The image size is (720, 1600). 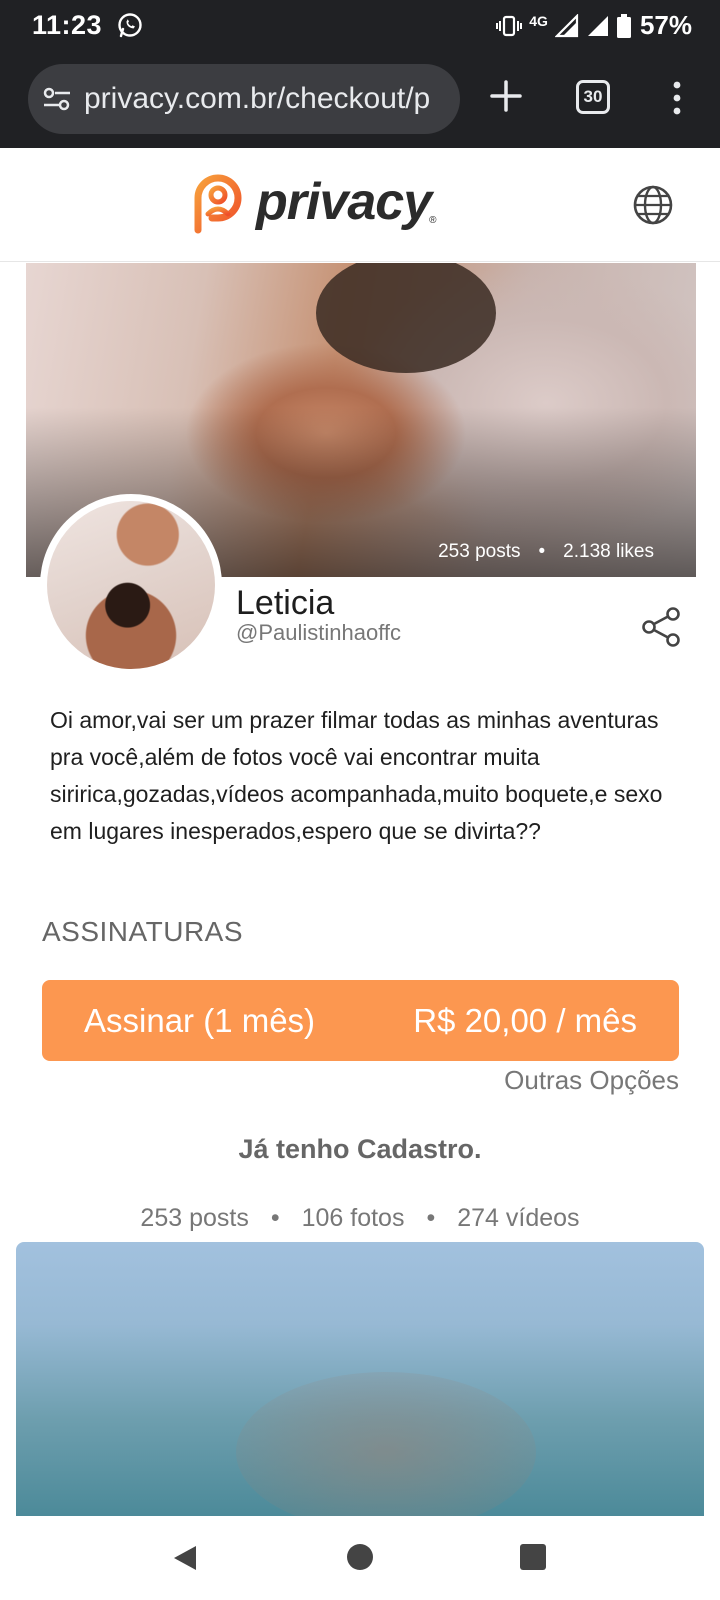 I want to click on share-icon, so click(x=661, y=627).